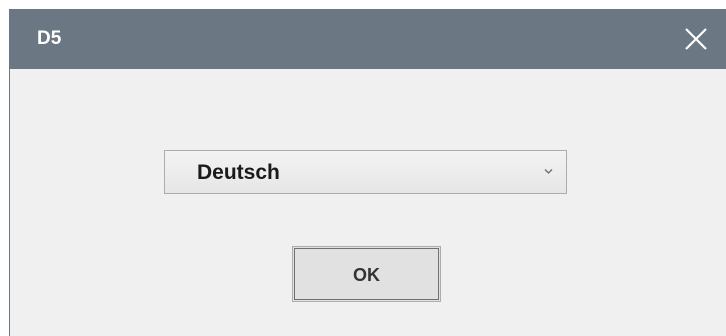 The width and height of the screenshot is (726, 336). I want to click on close-icon, so click(696, 39).